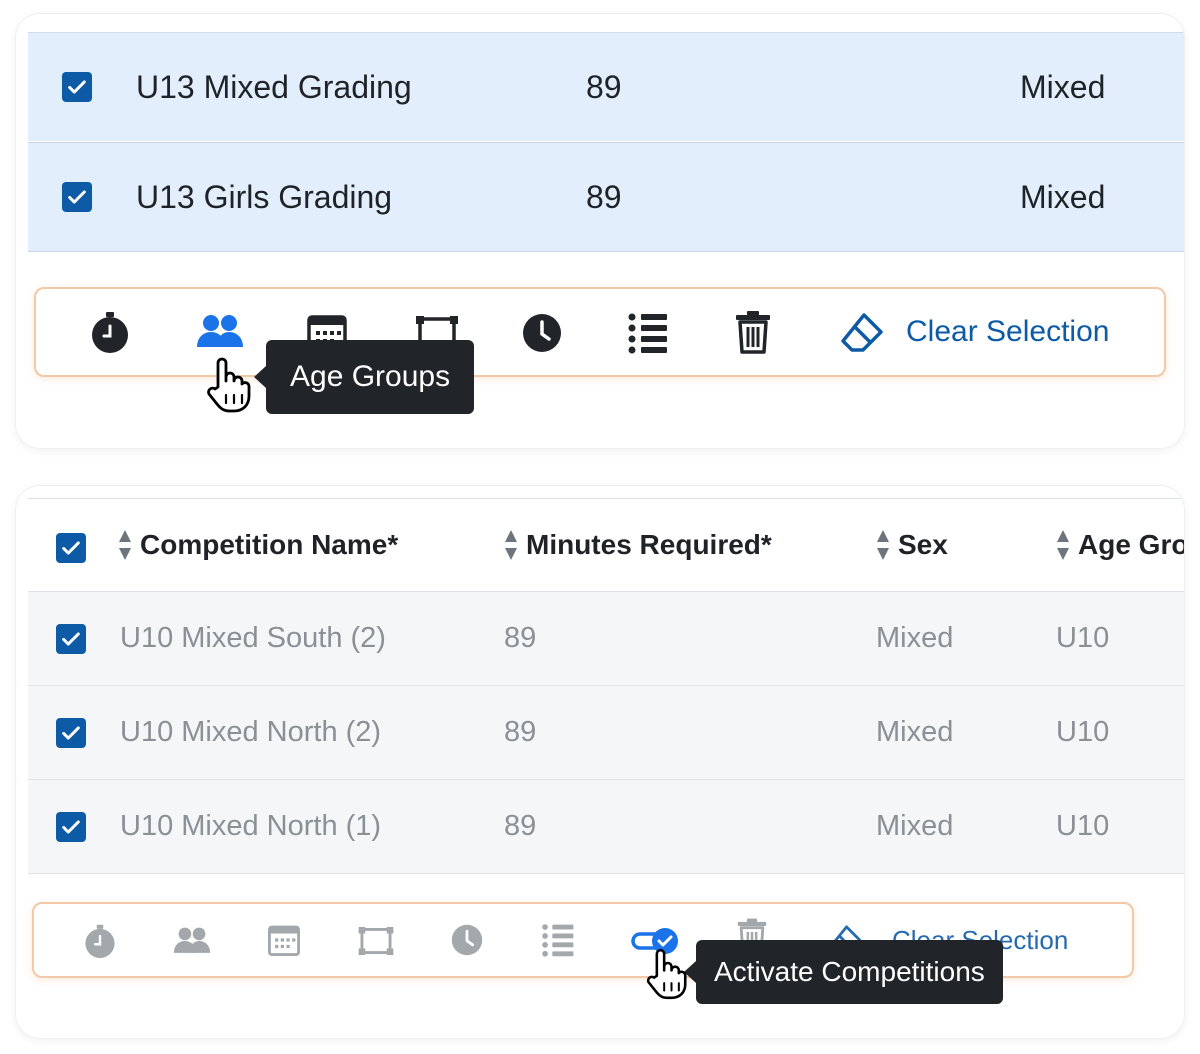 The width and height of the screenshot is (1200, 1054). I want to click on clear-selection-button: Clear Selection, so click(974, 332).